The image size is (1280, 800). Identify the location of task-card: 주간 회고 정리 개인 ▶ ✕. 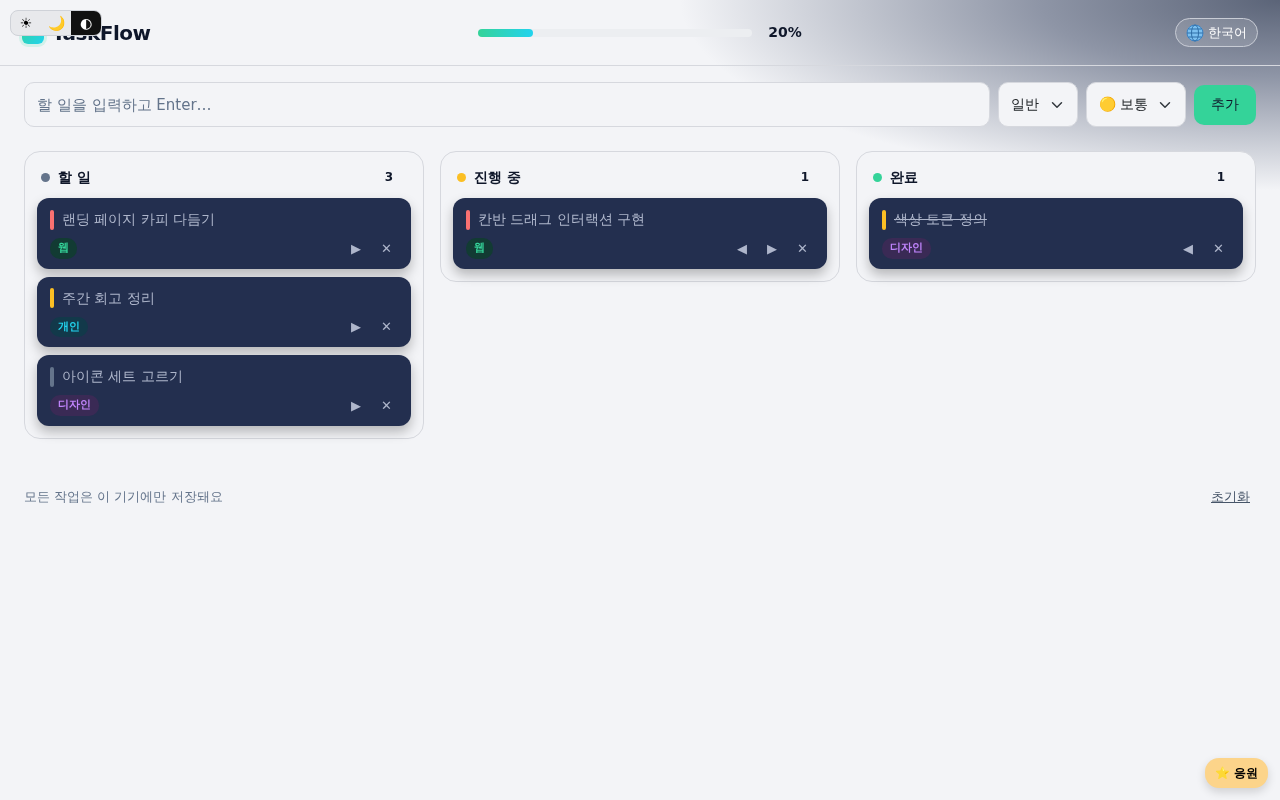
(224, 311).